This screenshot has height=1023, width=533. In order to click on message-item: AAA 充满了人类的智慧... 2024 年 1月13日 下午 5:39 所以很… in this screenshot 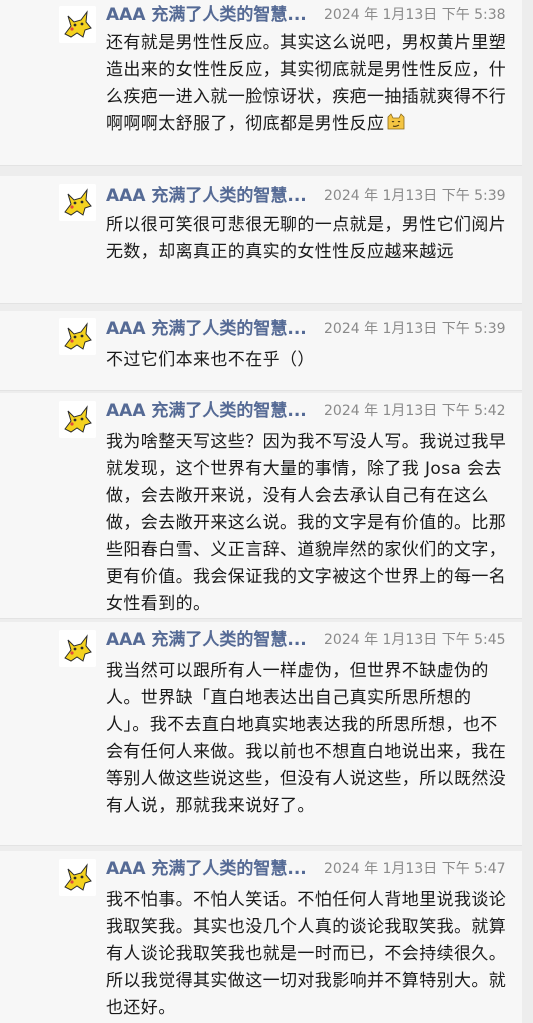, I will do `click(261, 240)`.